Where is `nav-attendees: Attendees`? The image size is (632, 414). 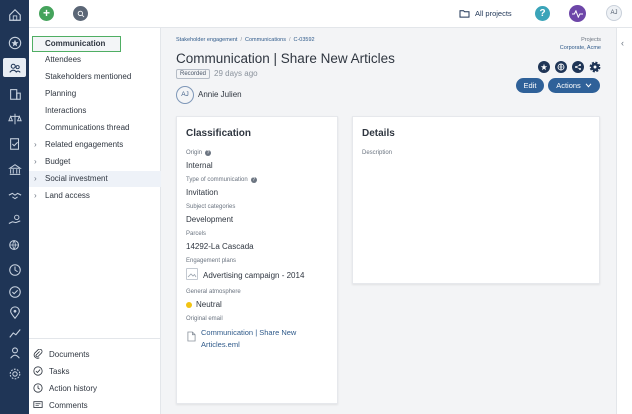 nav-attendees: Attendees is located at coordinates (95, 60).